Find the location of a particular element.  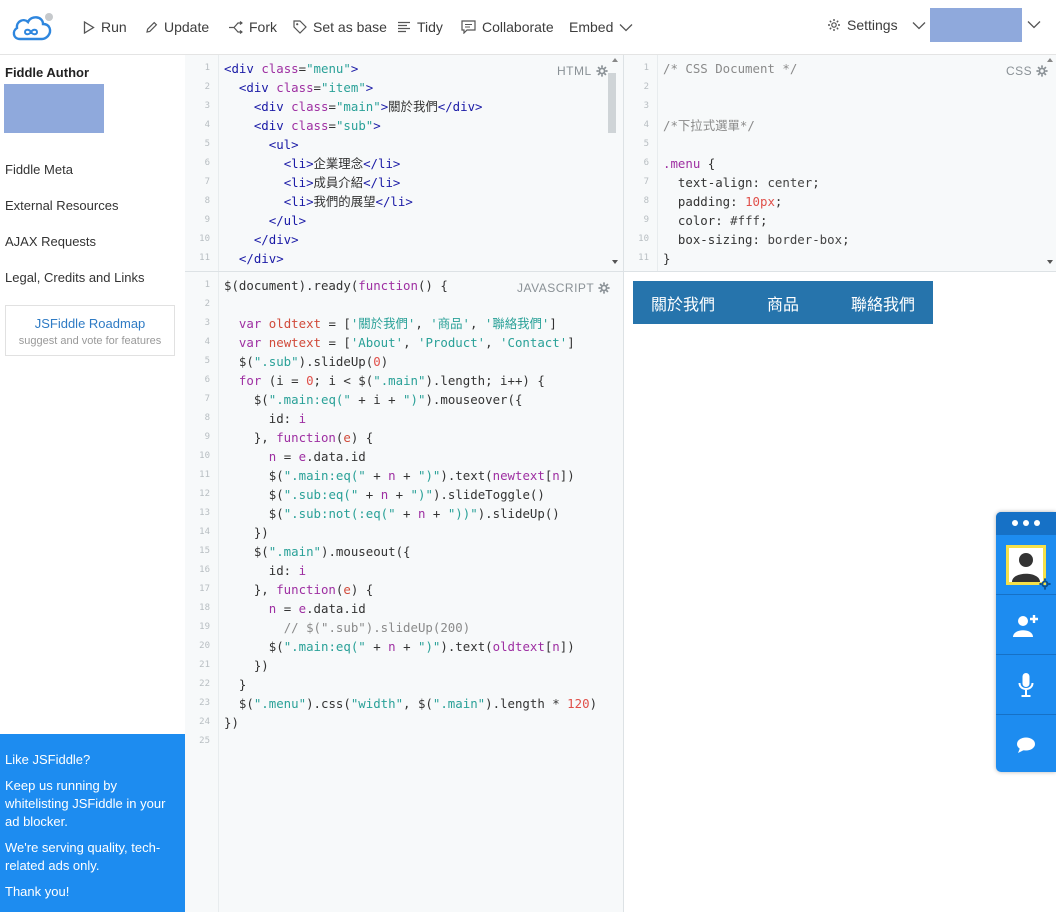

jsfiddle-logo-icon is located at coordinates (32, 27).